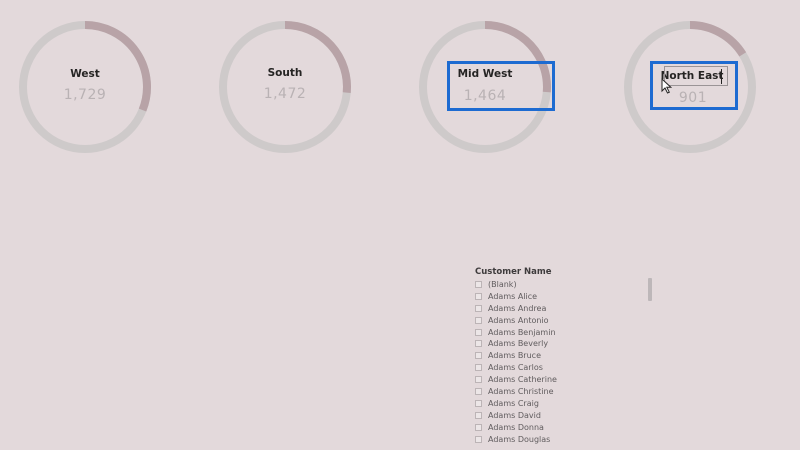  I want to click on donut-south-value: 1,472, so click(285, 94).